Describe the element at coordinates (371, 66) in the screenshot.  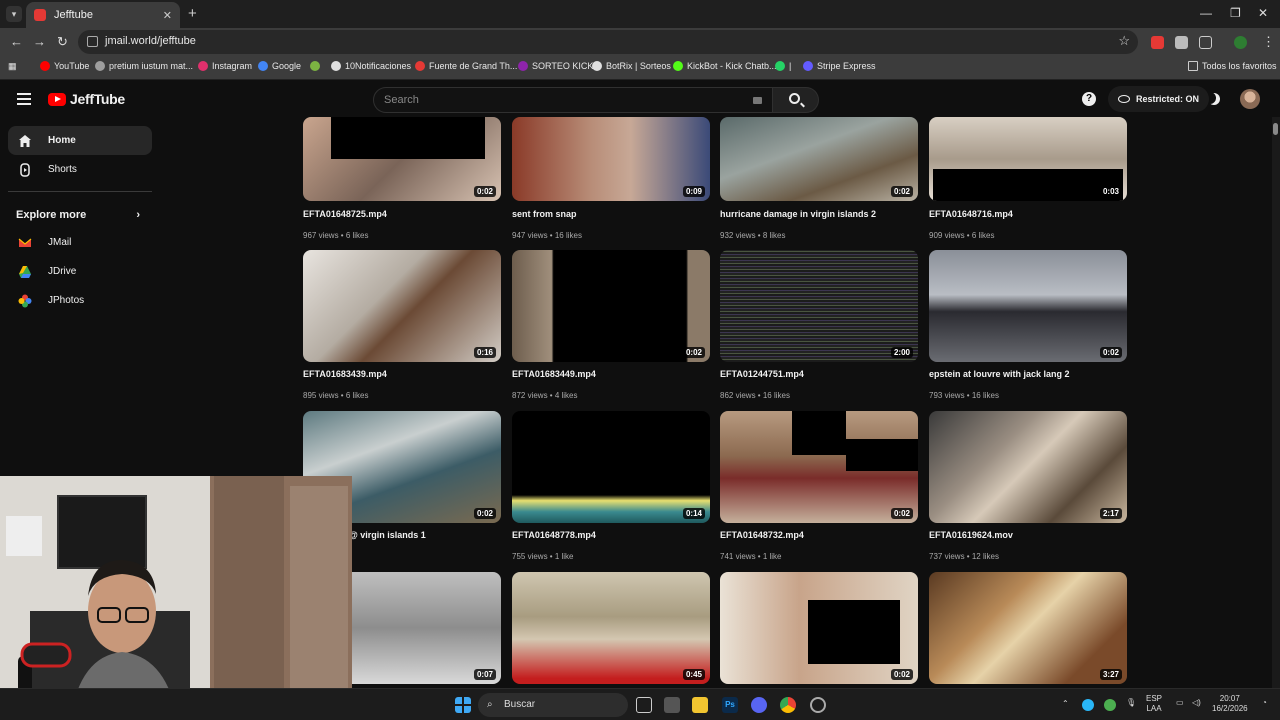
I see `bookmark-item: 10Notificaciones` at that location.